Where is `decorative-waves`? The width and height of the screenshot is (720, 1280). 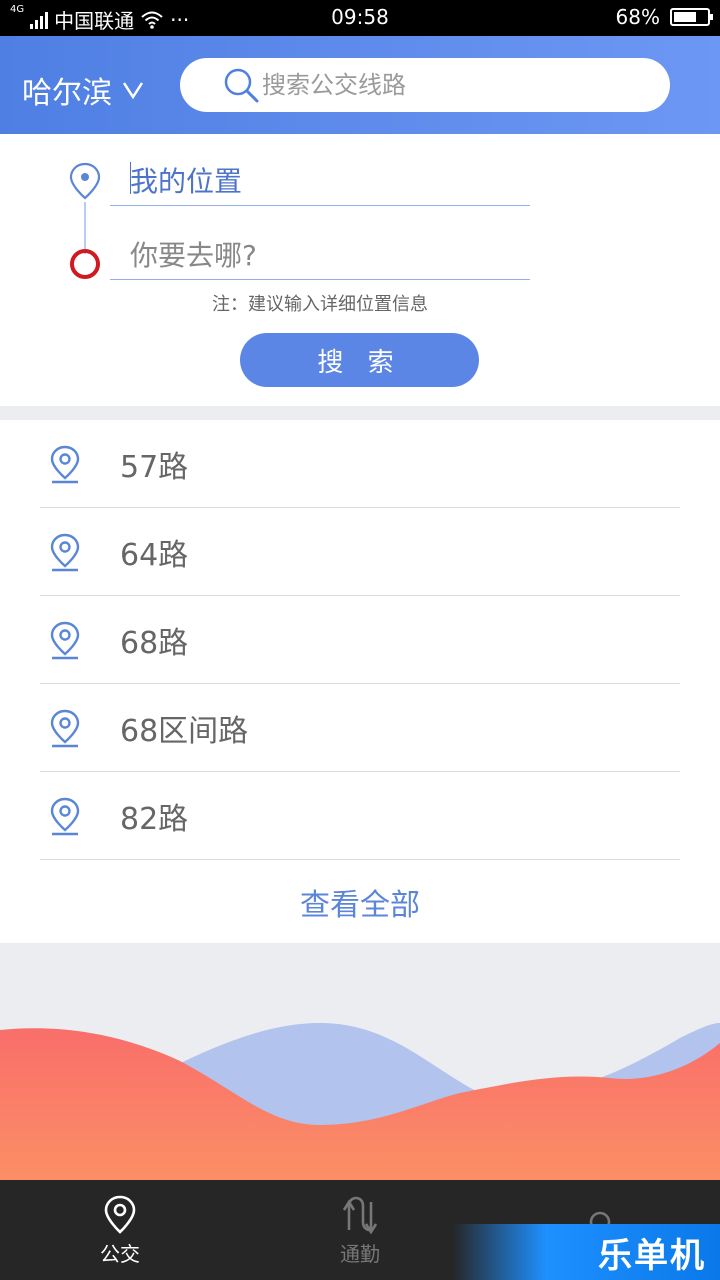 decorative-waves is located at coordinates (360, 1101).